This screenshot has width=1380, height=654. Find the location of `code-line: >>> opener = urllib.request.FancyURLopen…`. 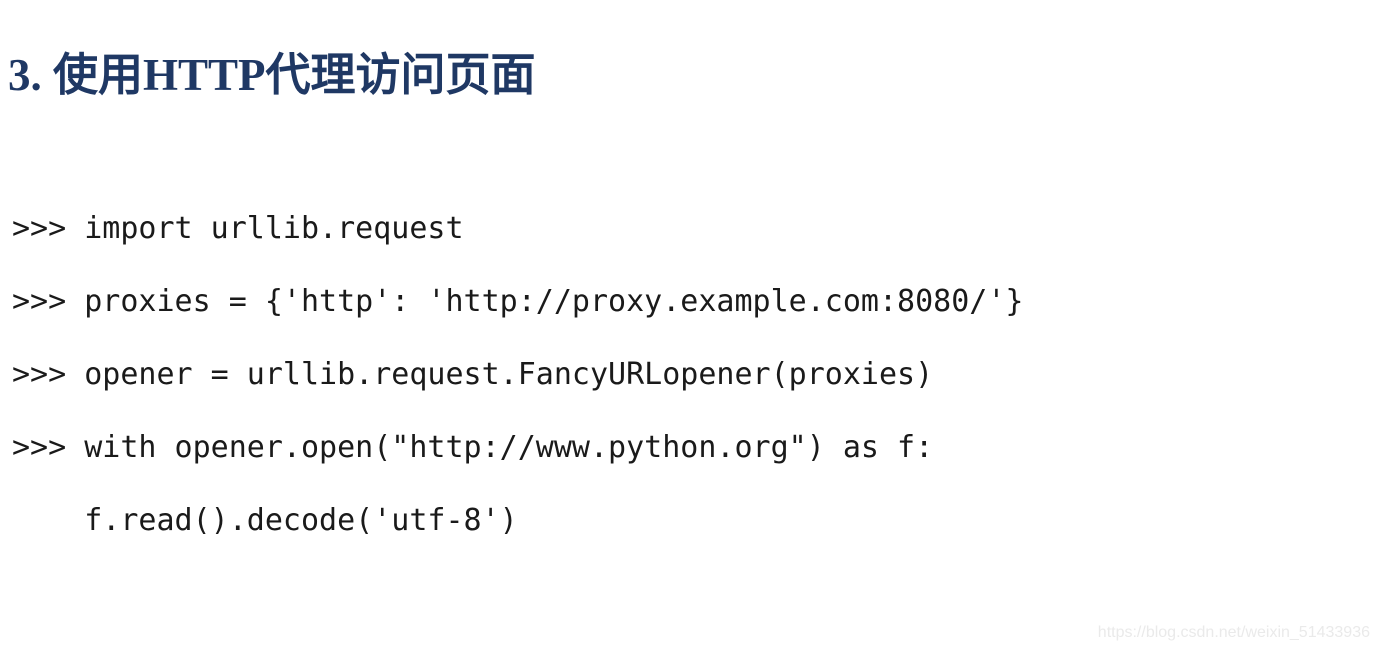

code-line: >>> opener = urllib.request.FancyURLopen… is located at coordinates (473, 374).